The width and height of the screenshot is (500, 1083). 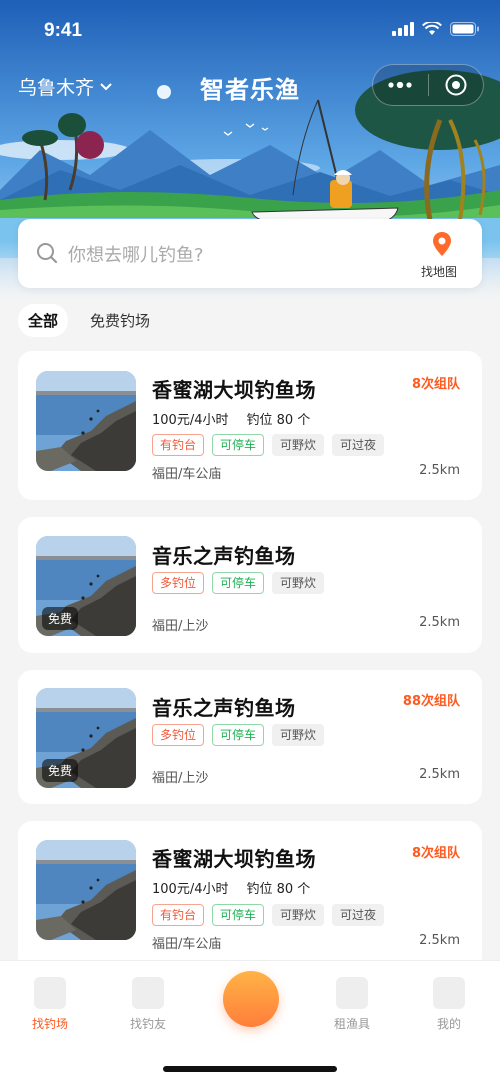 What do you see at coordinates (43, 320) in the screenshot?
I see `tab-all: 全部` at bounding box center [43, 320].